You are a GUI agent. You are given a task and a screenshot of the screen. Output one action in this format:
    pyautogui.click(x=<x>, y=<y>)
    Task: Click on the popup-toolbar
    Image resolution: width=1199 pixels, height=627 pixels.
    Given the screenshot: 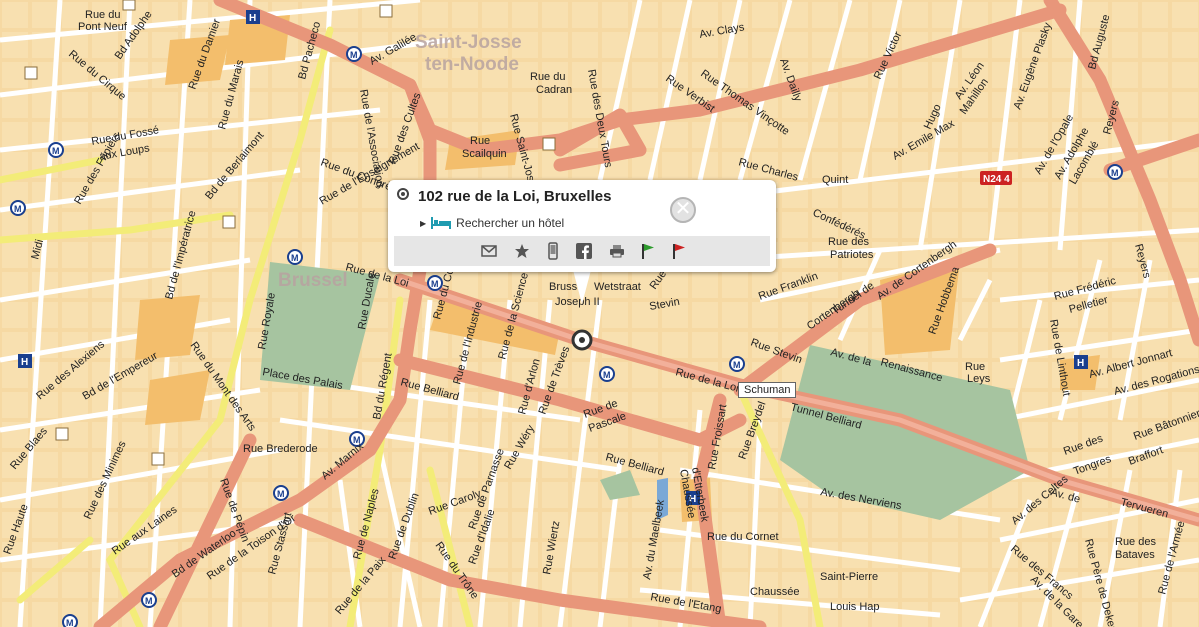 What is the action you would take?
    pyautogui.click(x=582, y=251)
    